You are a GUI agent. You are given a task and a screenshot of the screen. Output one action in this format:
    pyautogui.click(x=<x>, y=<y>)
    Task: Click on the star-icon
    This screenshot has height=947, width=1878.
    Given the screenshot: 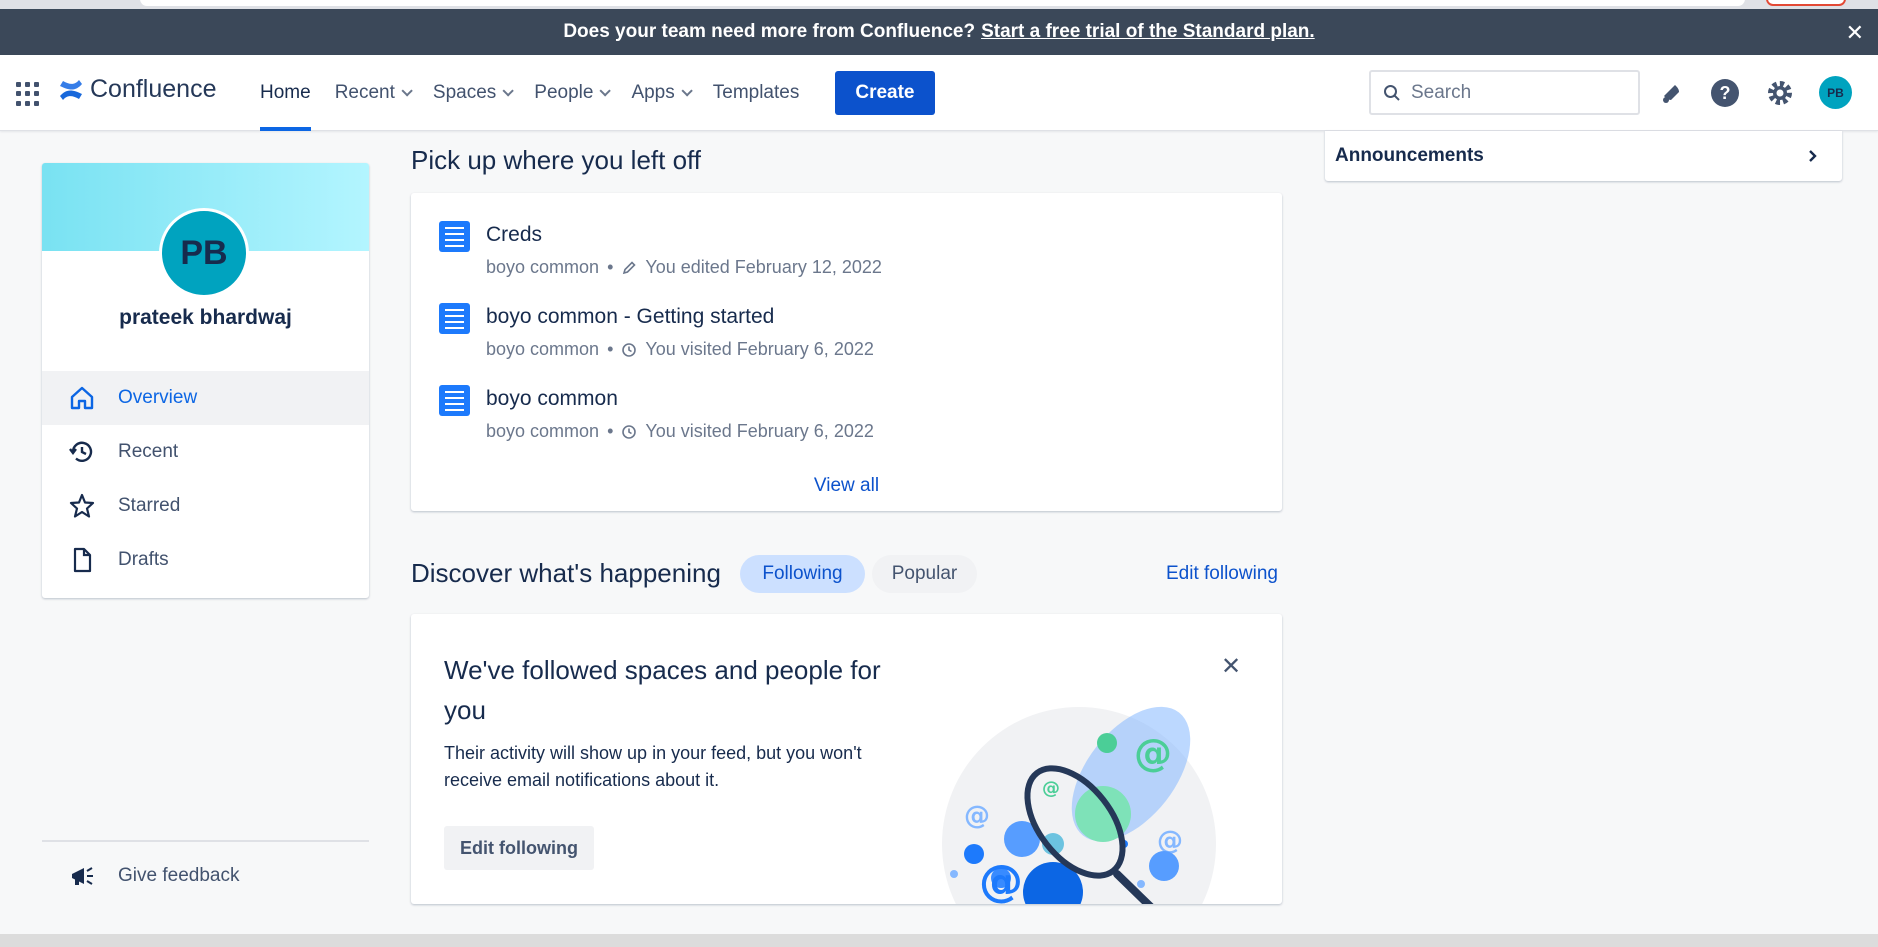 What is the action you would take?
    pyautogui.click(x=82, y=505)
    